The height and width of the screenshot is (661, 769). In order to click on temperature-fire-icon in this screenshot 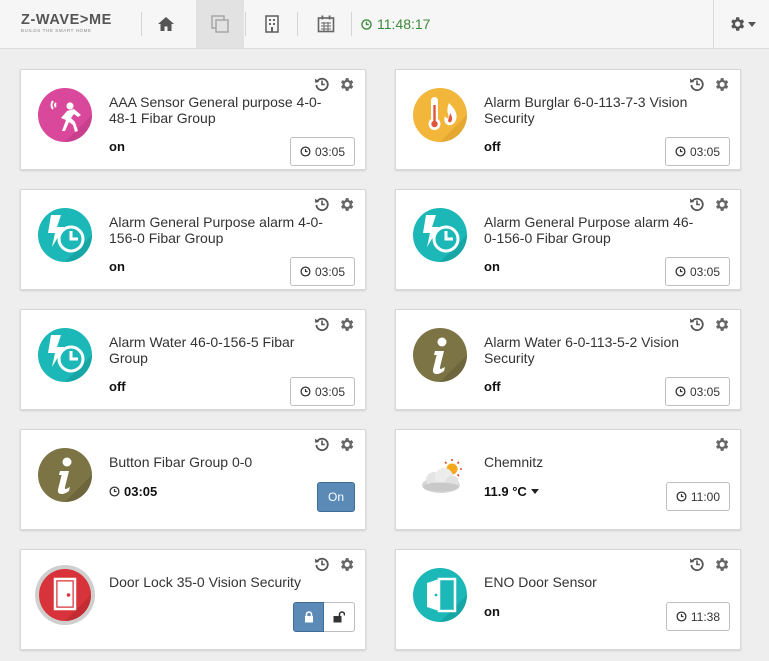, I will do `click(440, 115)`.